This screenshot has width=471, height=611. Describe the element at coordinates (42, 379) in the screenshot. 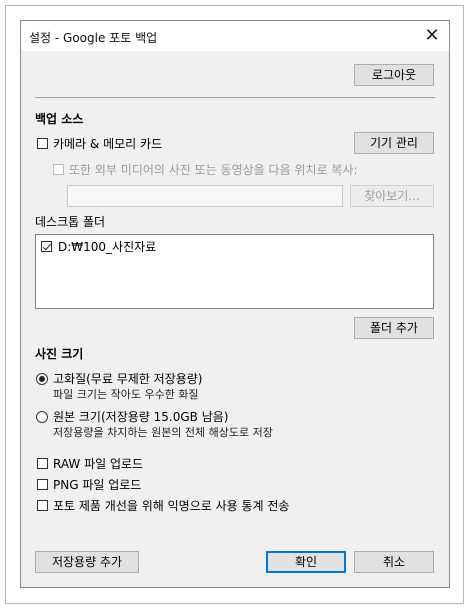

I see `high-quality-radio` at that location.